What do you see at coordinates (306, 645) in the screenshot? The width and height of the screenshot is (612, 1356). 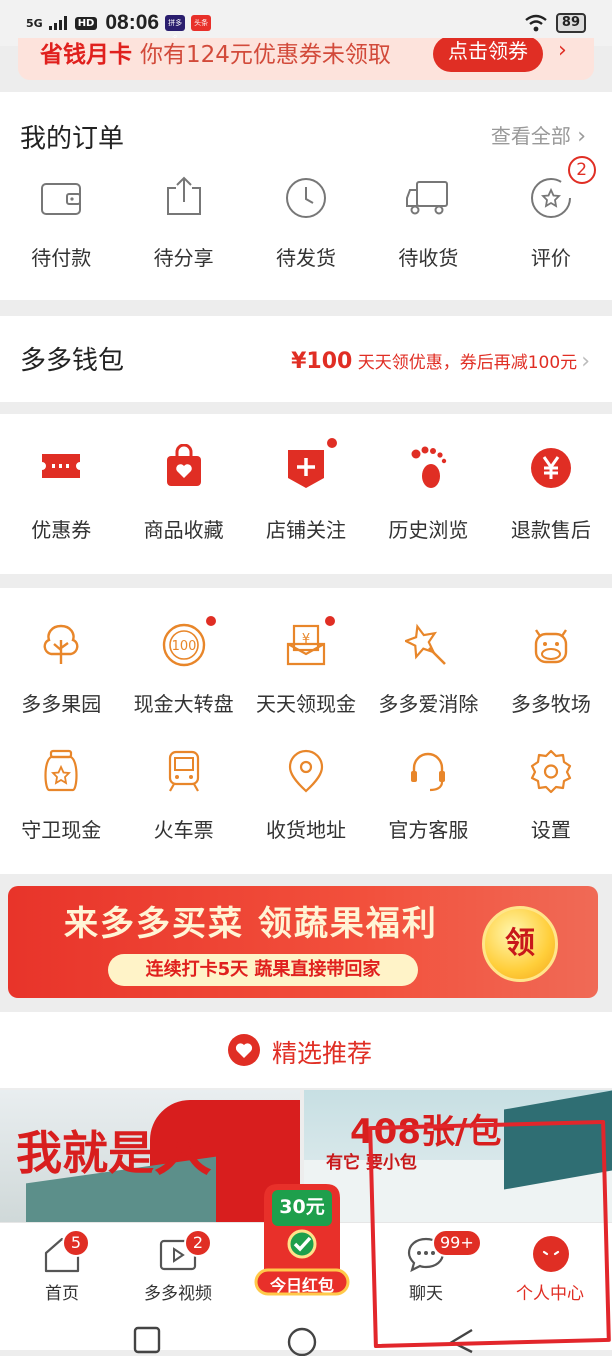 I see `cash-envelope-icon: ¥` at bounding box center [306, 645].